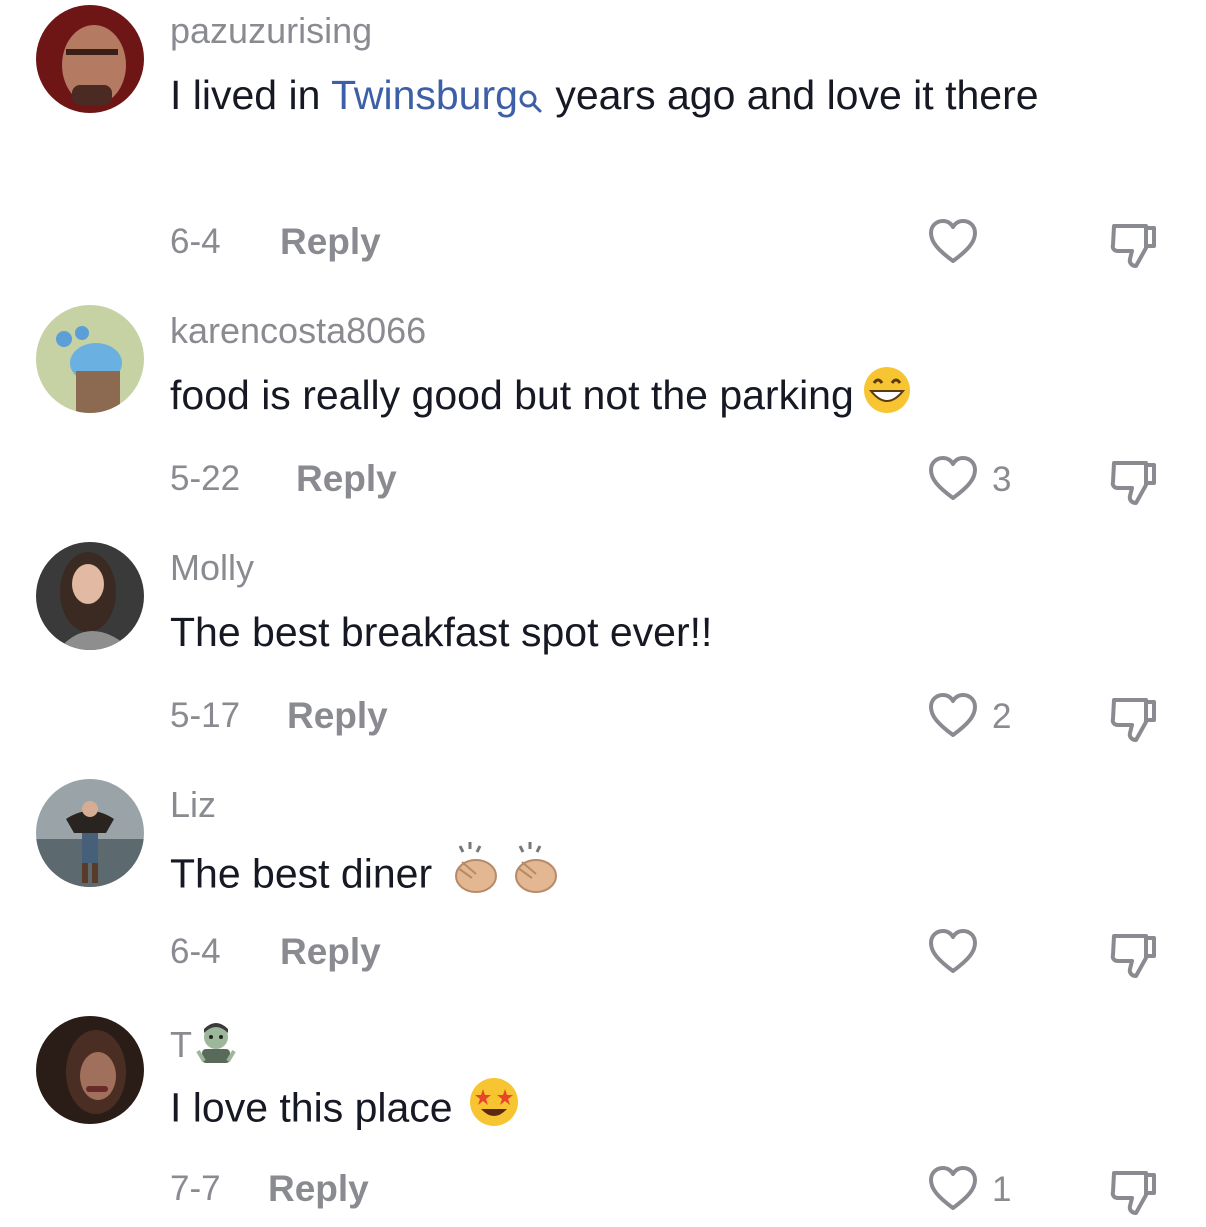  Describe the element at coordinates (181, 1045) in the screenshot. I see `username-text: T` at that location.